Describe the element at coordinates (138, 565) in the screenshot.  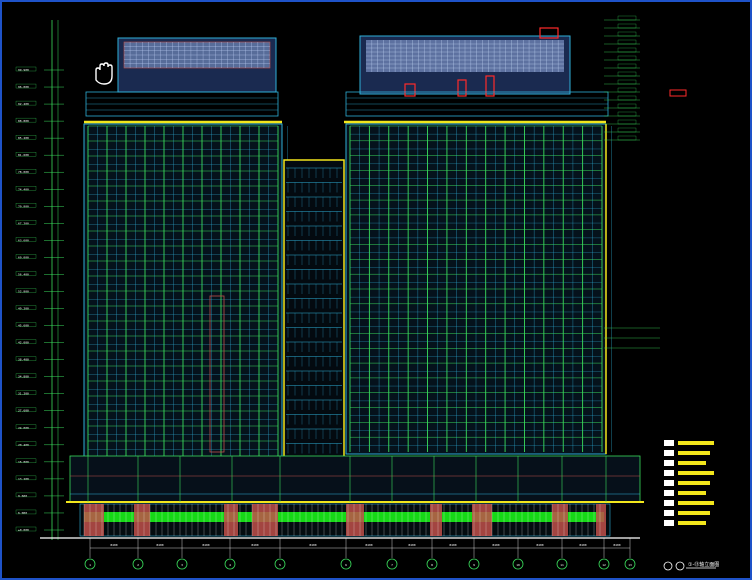
I see `axis-label: 2` at that location.